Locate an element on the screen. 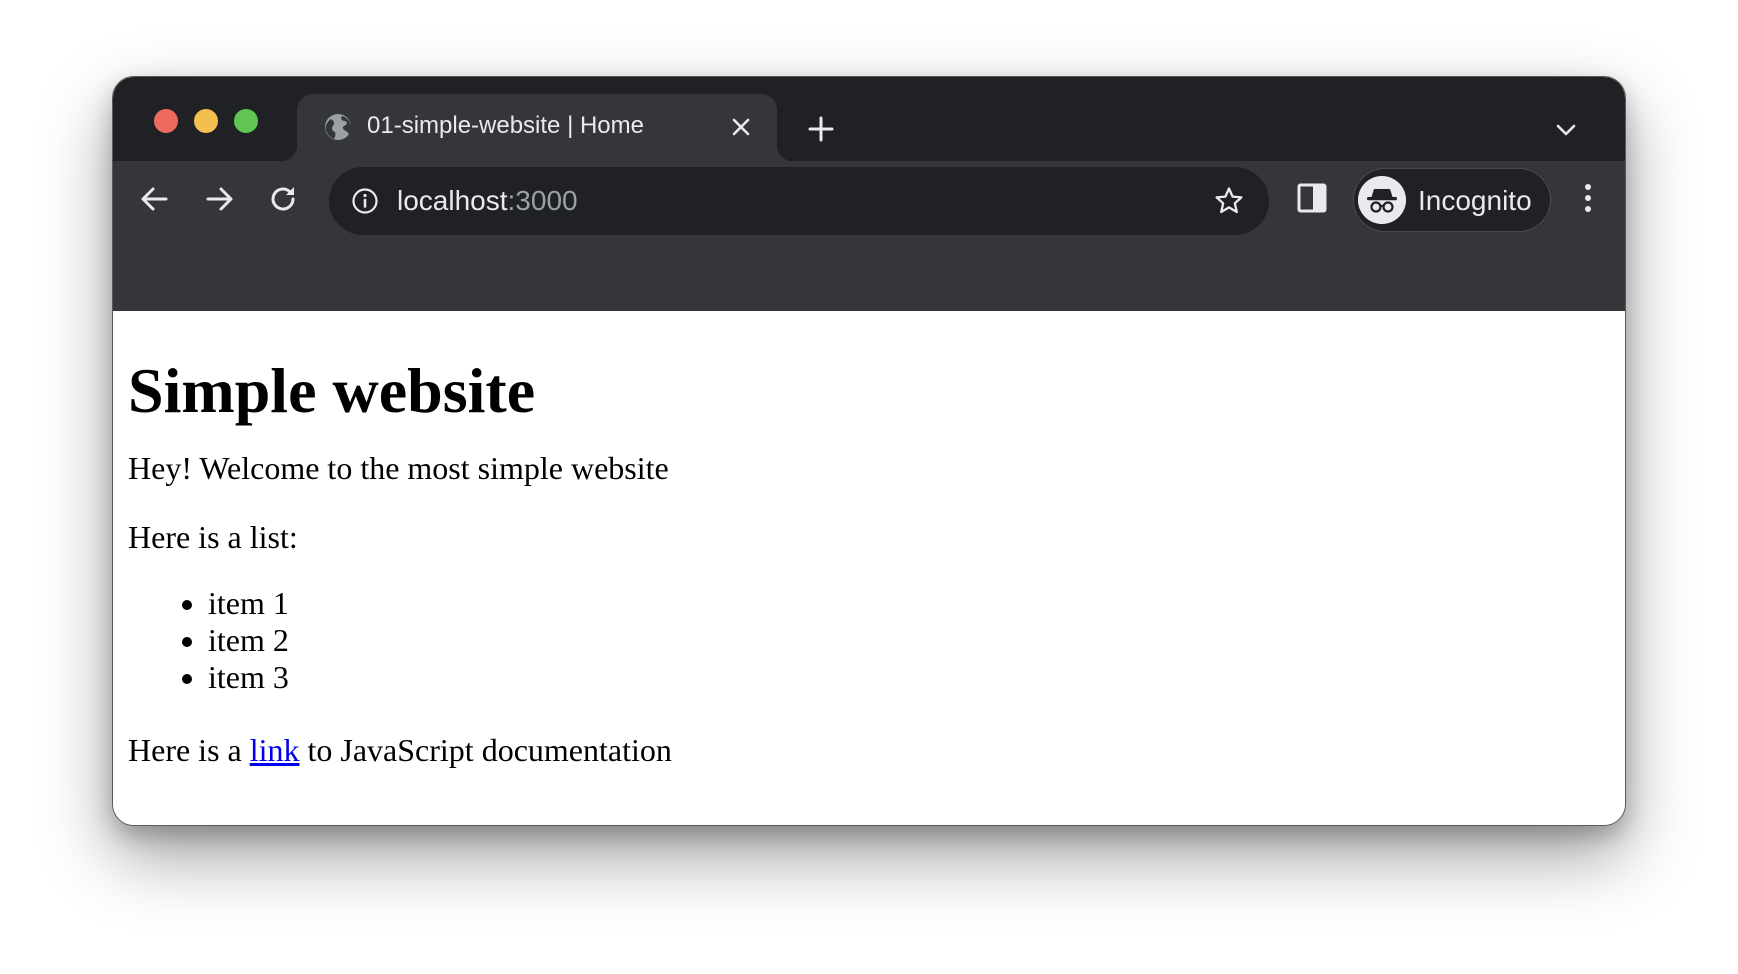 The height and width of the screenshot is (974, 1738). page-heading: Simple website is located at coordinates (332, 390).